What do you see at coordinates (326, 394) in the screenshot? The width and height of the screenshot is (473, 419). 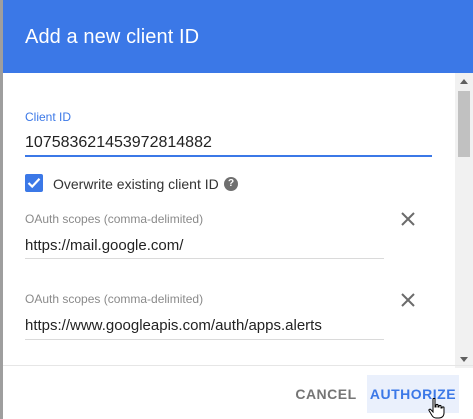 I see `cancel-button: CANCEL` at bounding box center [326, 394].